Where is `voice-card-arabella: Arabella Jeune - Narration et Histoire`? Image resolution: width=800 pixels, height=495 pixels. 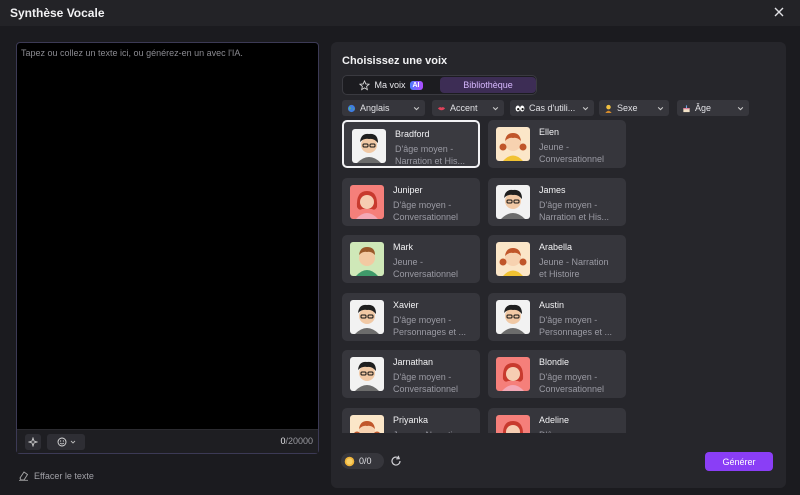 voice-card-arabella: Arabella Jeune - Narration et Histoire is located at coordinates (557, 259).